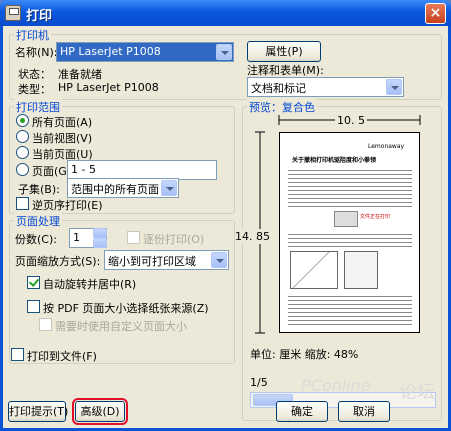  Describe the element at coordinates (83, 169) in the screenshot. I see `pages-input-value: 1 - 5` at that location.